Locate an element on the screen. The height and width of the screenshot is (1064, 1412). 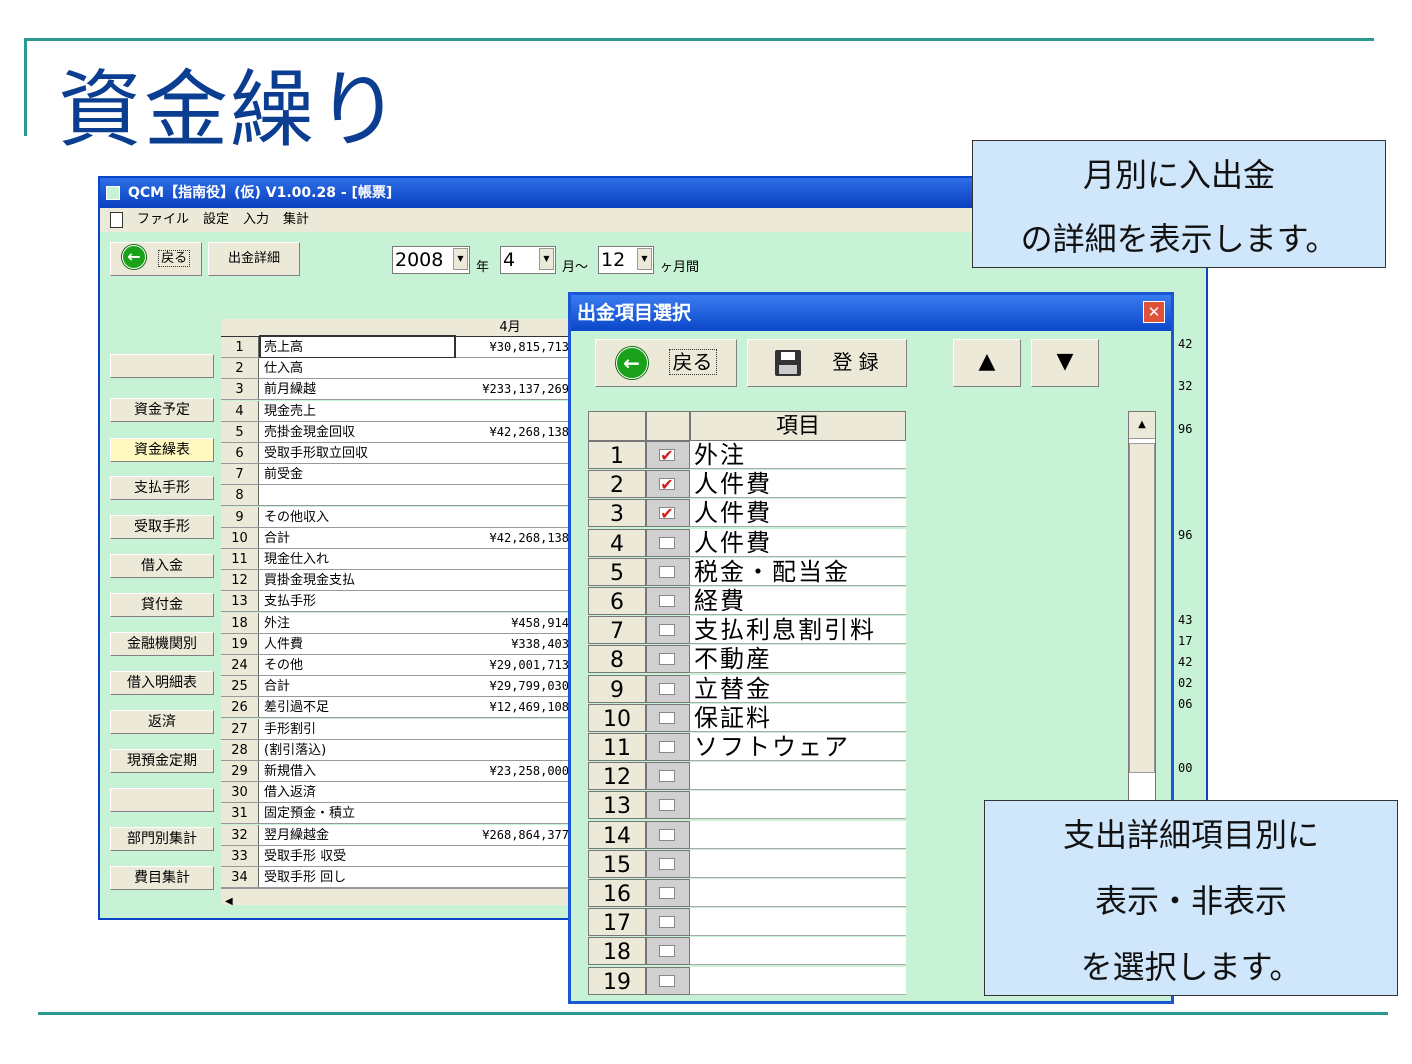
scroll-thumb is located at coordinates (1142, 608).